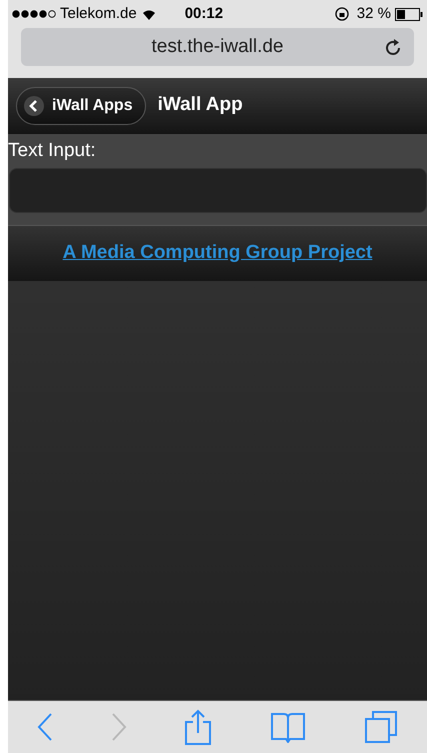  Describe the element at coordinates (394, 47) in the screenshot. I see `reload-icon` at that location.